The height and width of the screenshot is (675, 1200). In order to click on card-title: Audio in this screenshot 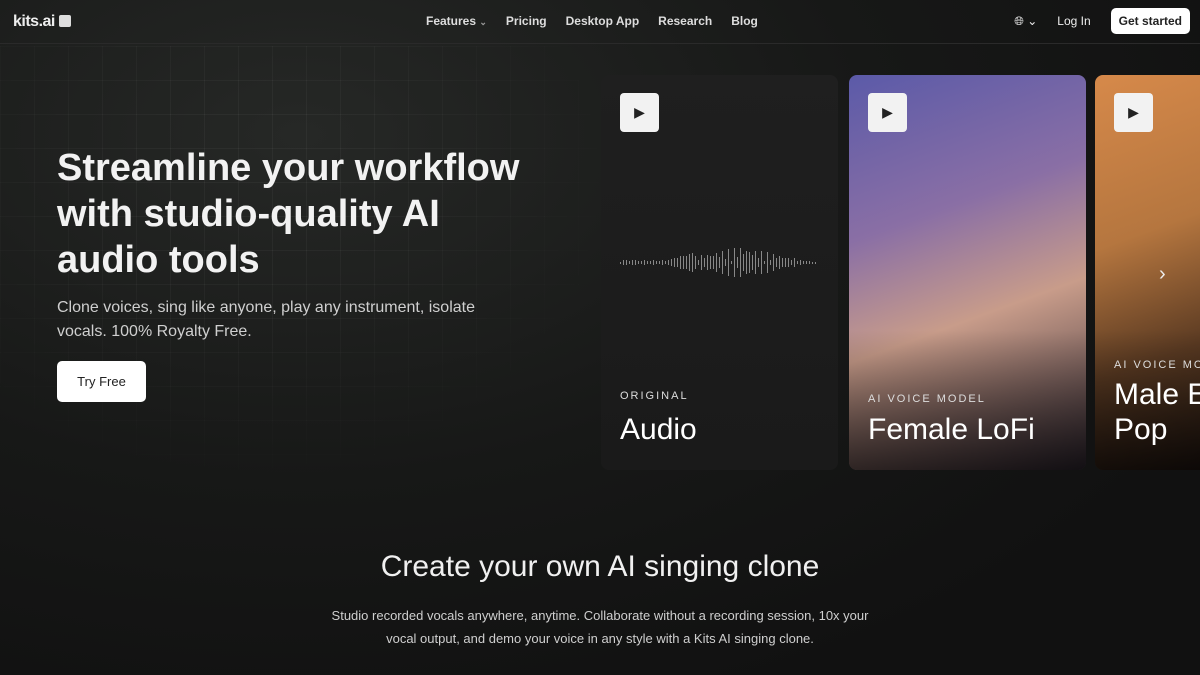, I will do `click(658, 429)`.